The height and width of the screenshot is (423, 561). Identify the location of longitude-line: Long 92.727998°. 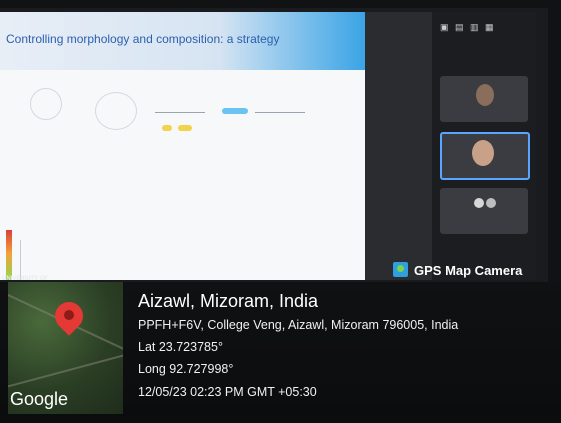
(186, 369).